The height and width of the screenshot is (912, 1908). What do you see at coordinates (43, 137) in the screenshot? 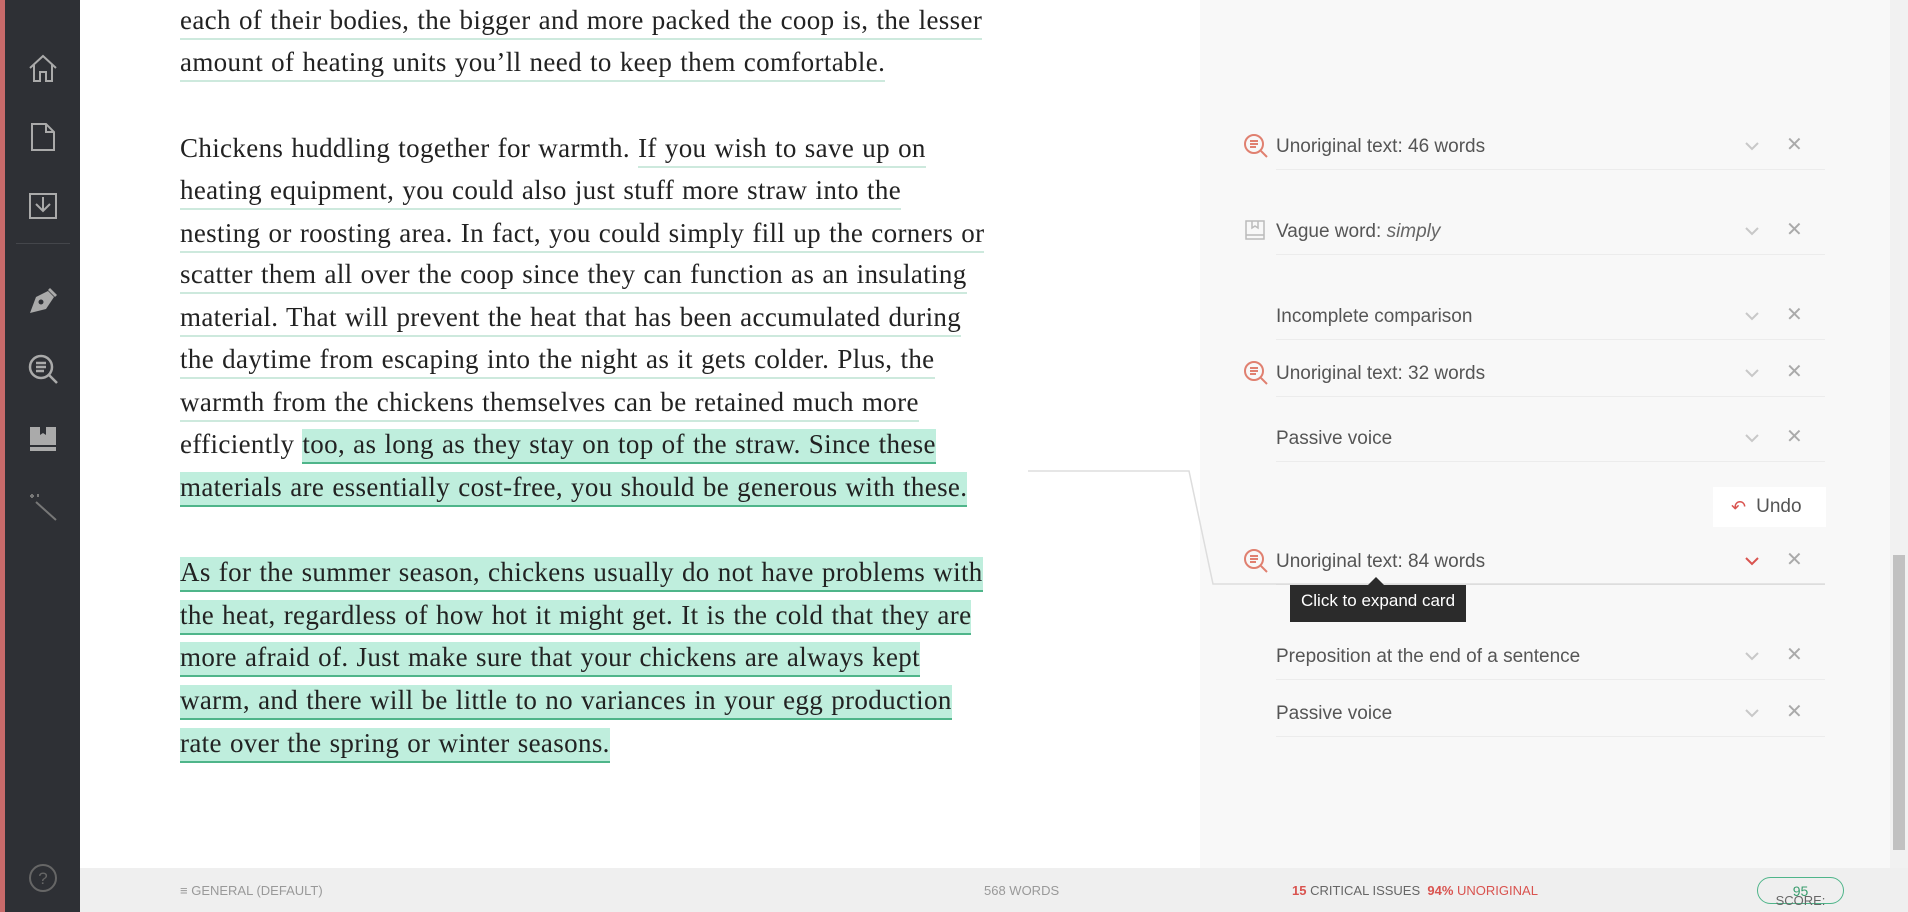
I see `document-icon` at bounding box center [43, 137].